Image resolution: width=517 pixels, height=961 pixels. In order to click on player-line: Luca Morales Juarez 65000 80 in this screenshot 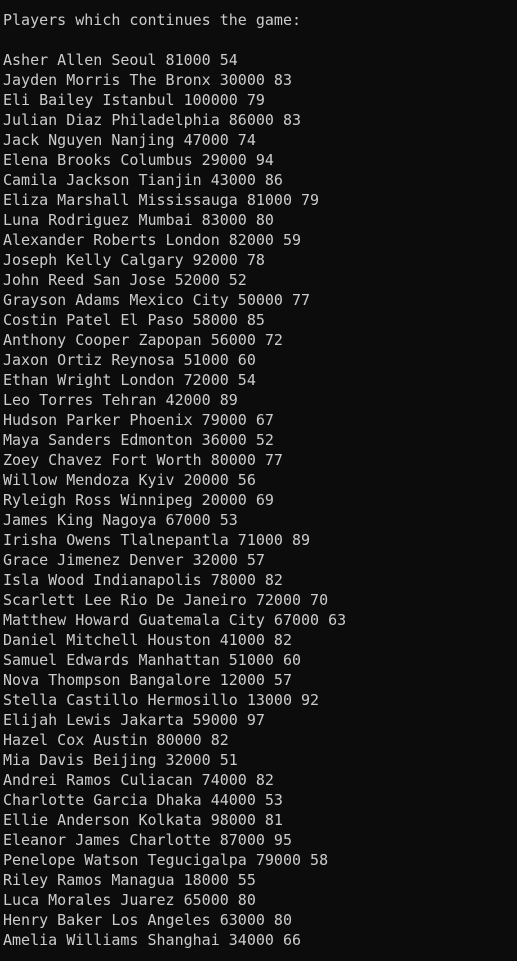, I will do `click(129, 900)`.